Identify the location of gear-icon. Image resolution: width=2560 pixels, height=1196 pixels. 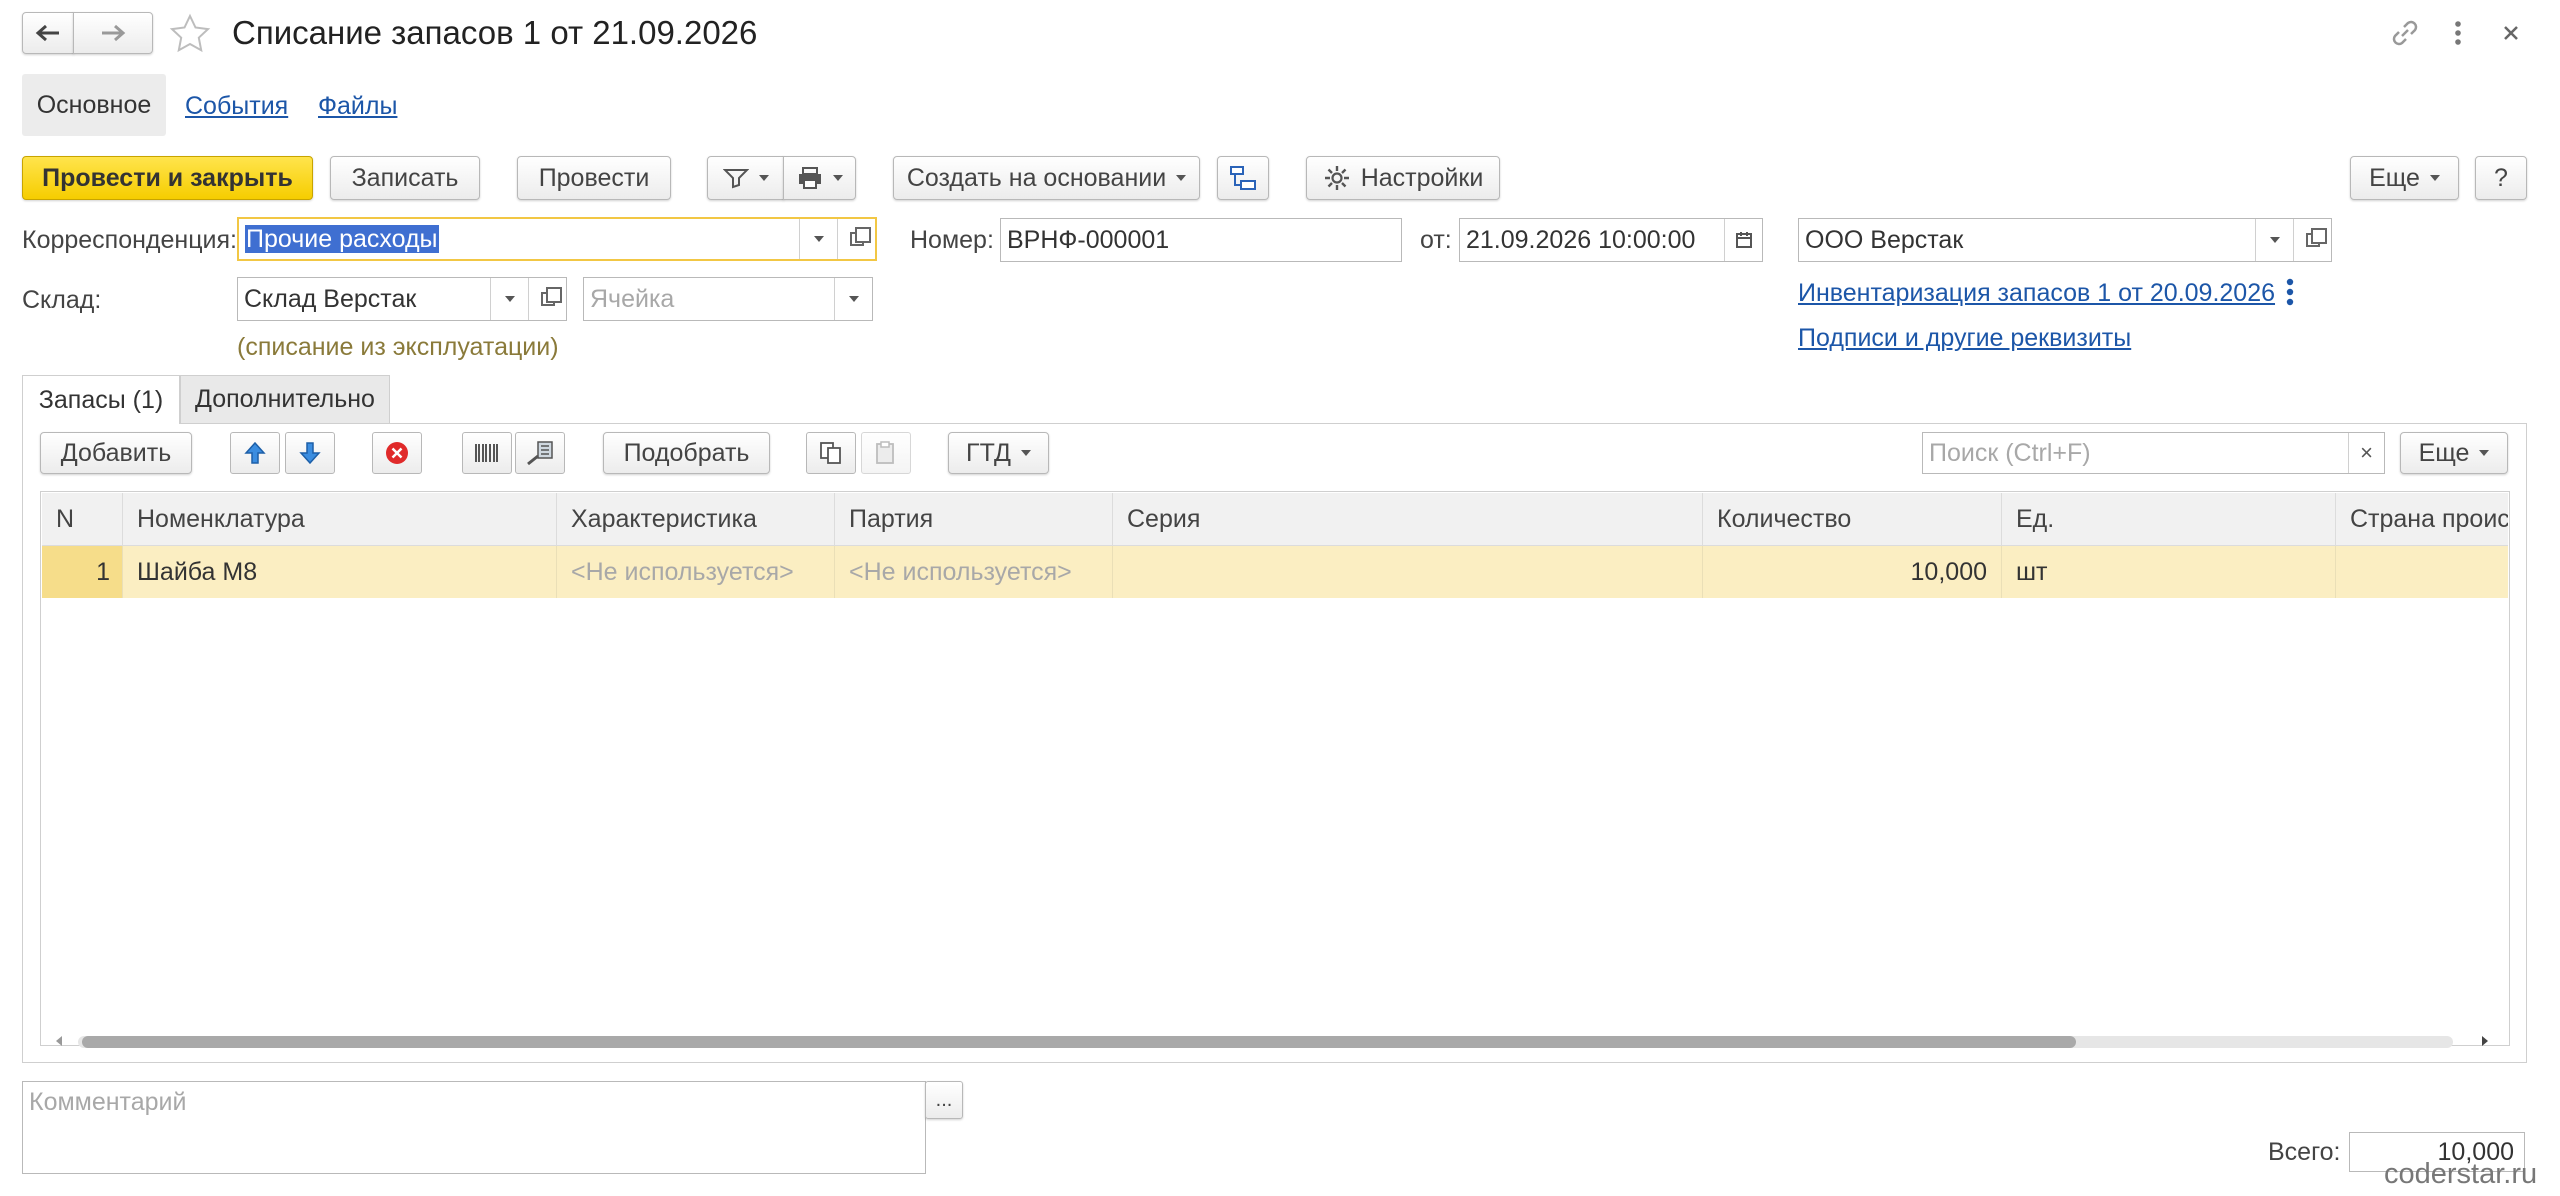
(1336, 178).